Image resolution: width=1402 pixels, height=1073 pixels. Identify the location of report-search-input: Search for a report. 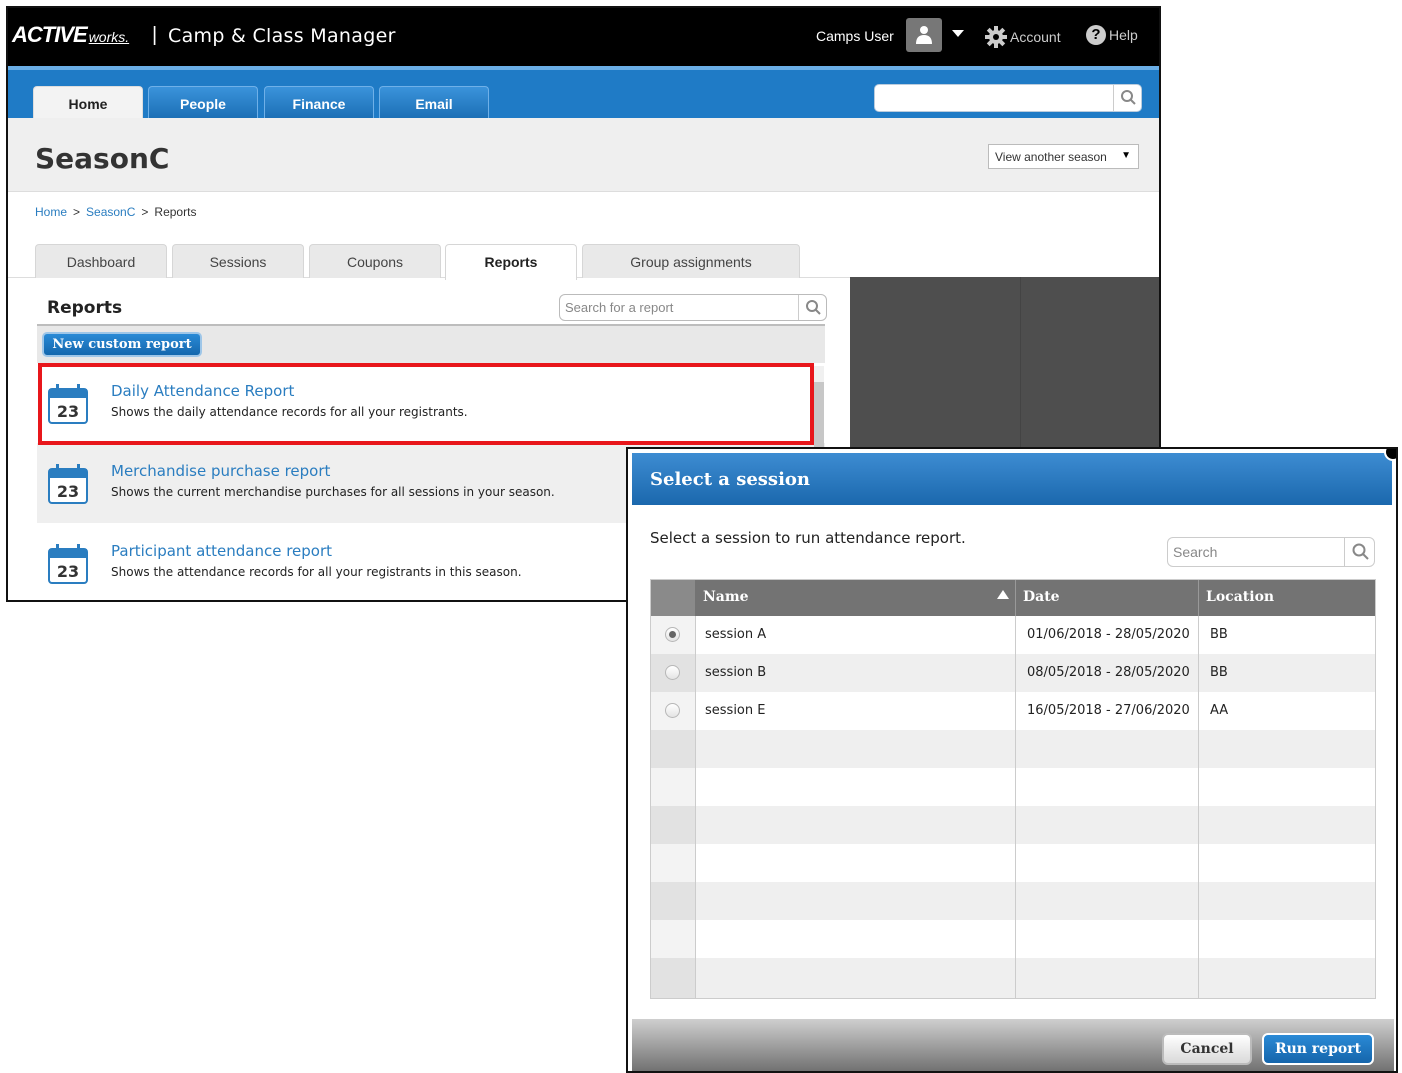
(693, 307).